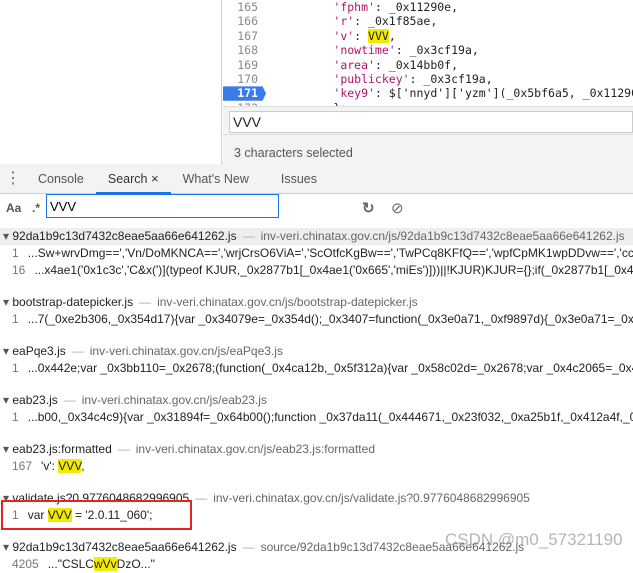 The image size is (633, 573). Describe the element at coordinates (25, 564) in the screenshot. I see `result-line-number: 4205` at that location.